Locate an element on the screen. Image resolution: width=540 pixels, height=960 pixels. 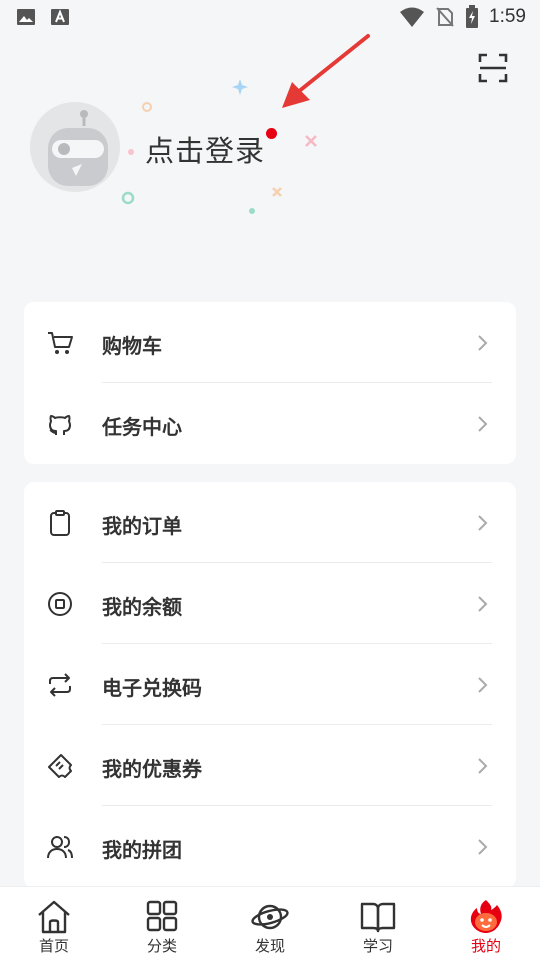
menu-item-label: 我的余额 is located at coordinates (142, 607).